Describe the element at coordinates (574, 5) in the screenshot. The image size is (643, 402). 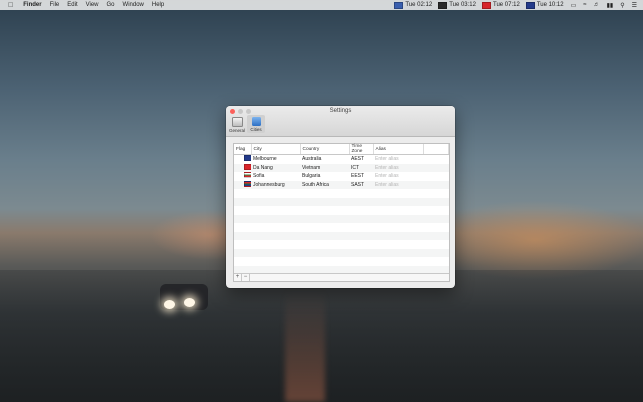
I see `display-icon: ▭` at that location.